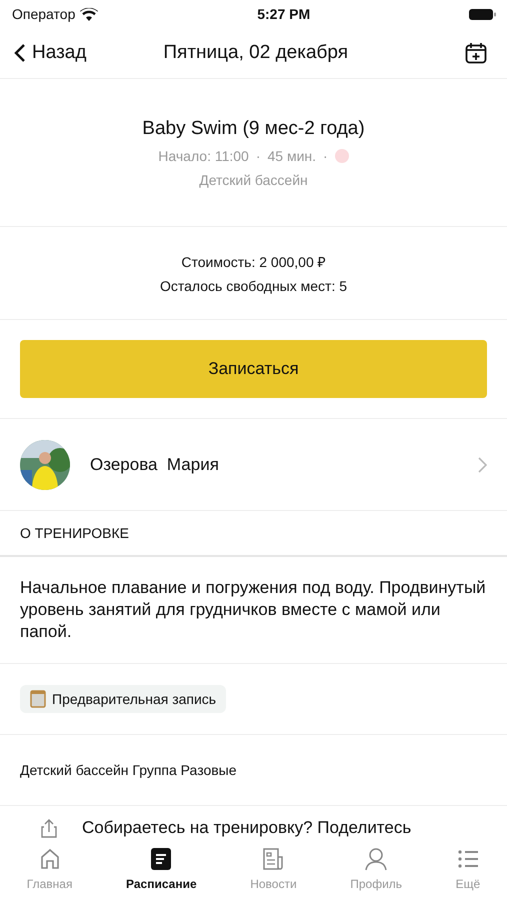 This screenshot has width=507, height=900. I want to click on document-icon, so click(161, 859).